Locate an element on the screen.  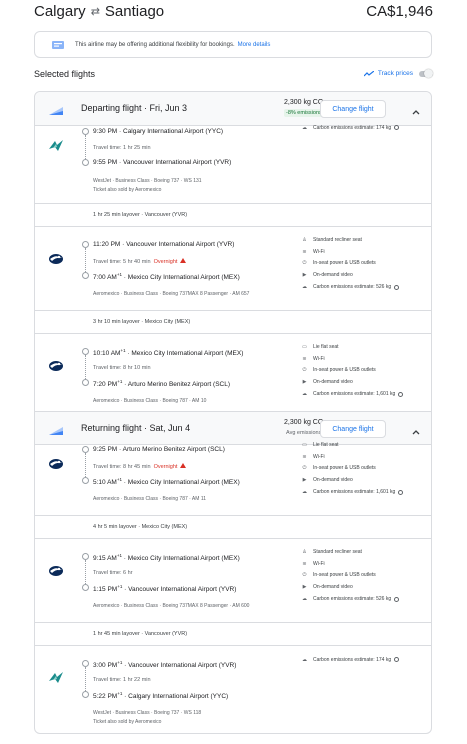
amenity-row: ♙ Standard recliner seat is located at coordinates (350, 240).